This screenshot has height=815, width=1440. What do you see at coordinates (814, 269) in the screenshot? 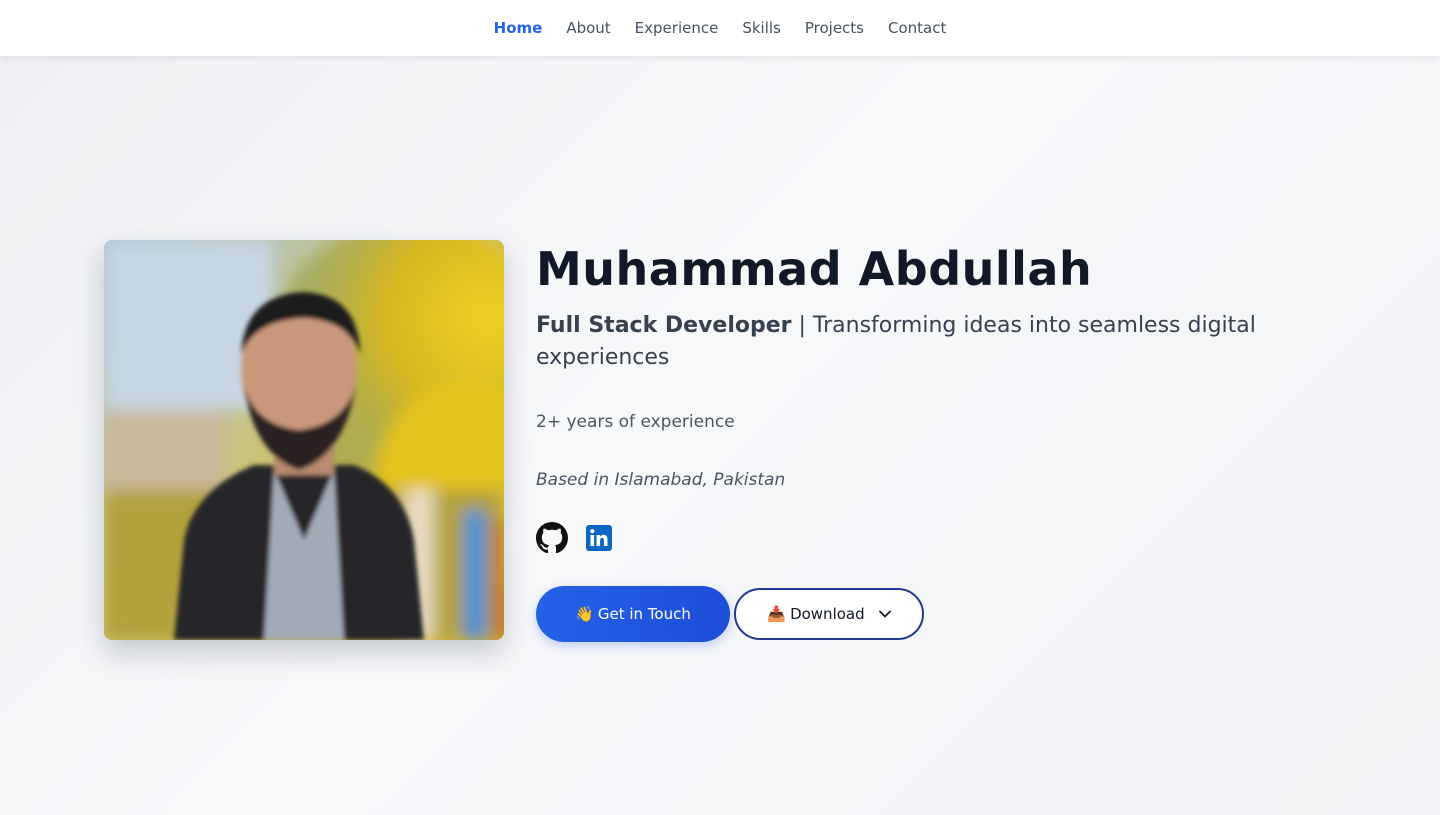
I see `hero-name: Muhammad Abdullah` at bounding box center [814, 269].